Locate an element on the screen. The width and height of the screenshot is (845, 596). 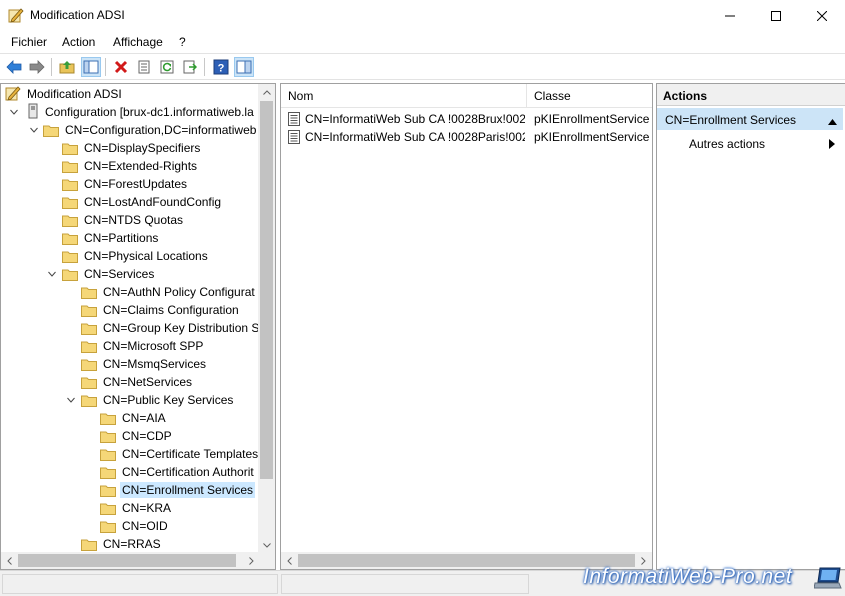
delete-icon is located at coordinates (121, 67).